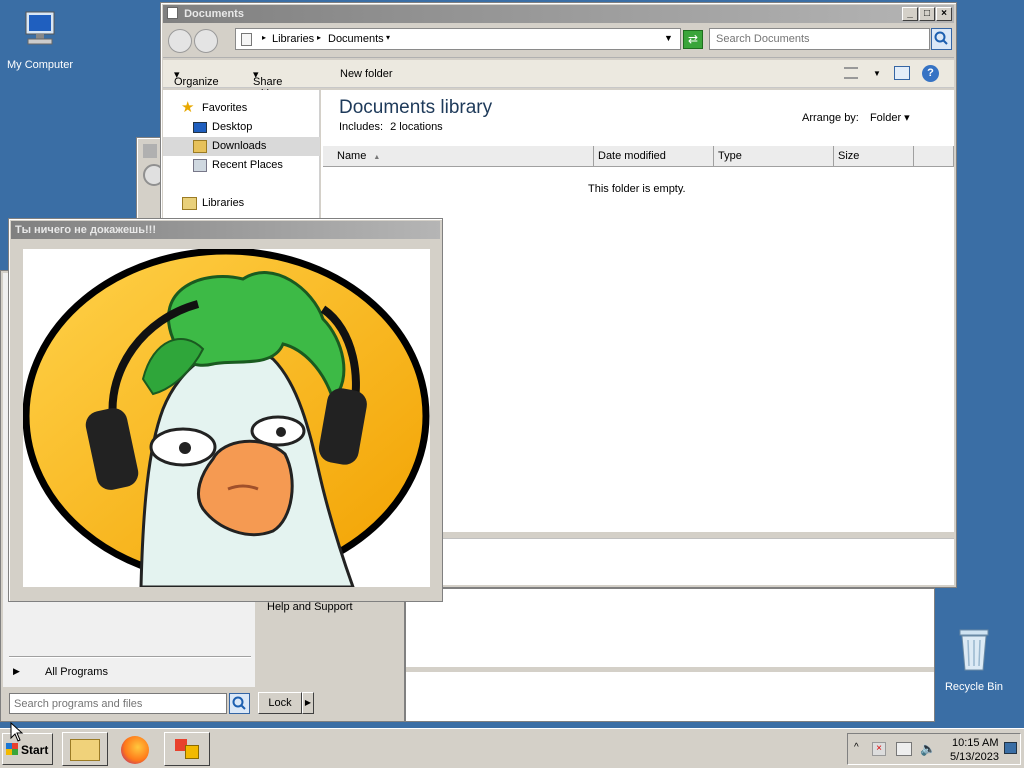 The width and height of the screenshot is (1024, 768). Describe the element at coordinates (416, 127) in the screenshot. I see `includes-locations-link: 2 locations` at that location.